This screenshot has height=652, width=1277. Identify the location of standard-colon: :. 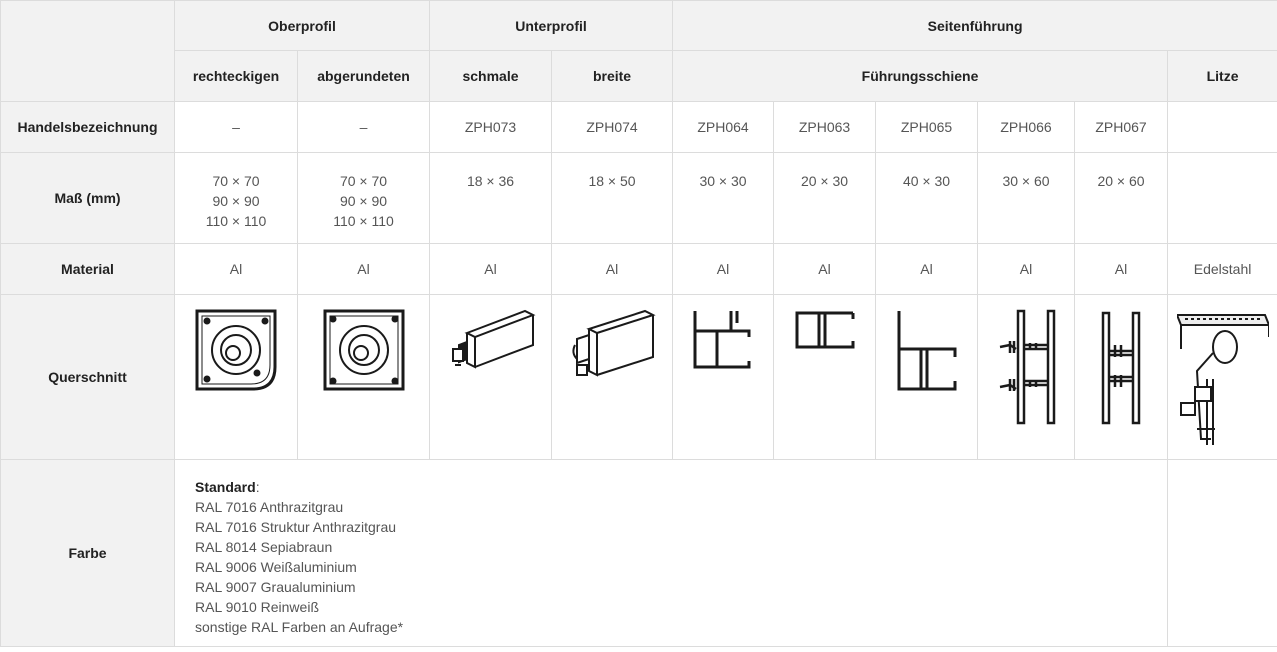
(257, 487).